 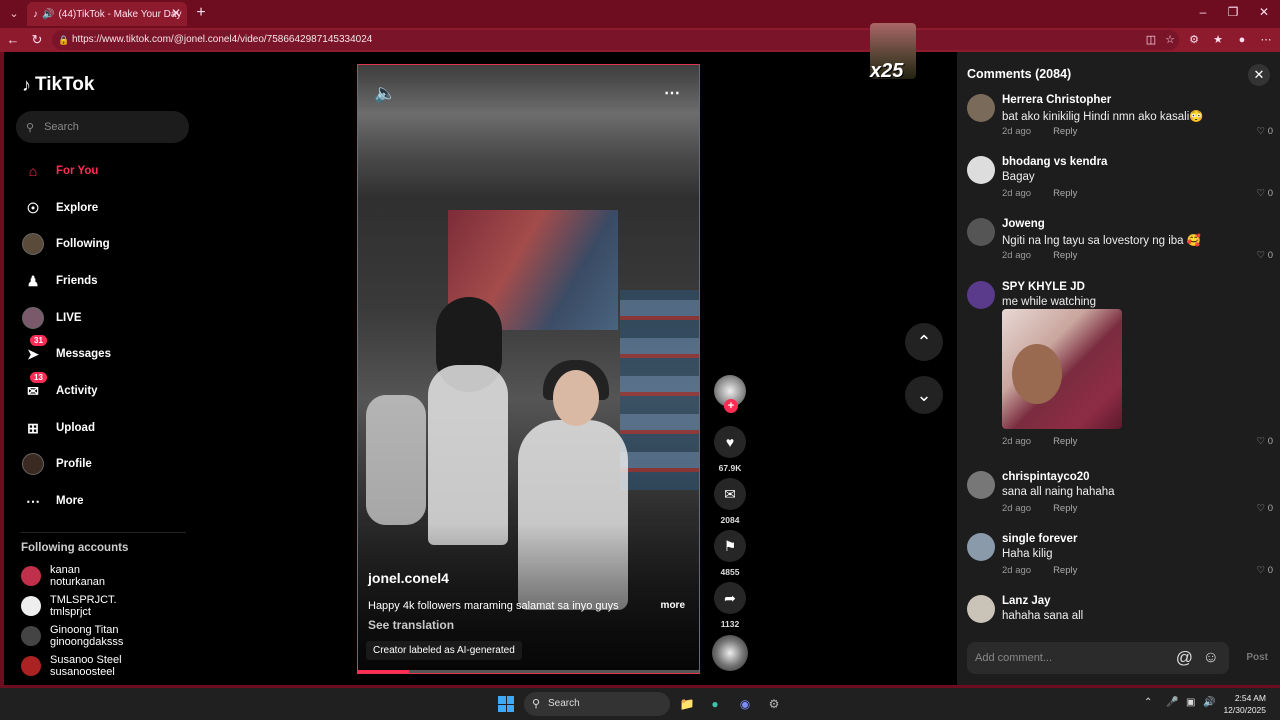 What do you see at coordinates (1026, 601) in the screenshot?
I see `comment-user: Lanz Jay` at bounding box center [1026, 601].